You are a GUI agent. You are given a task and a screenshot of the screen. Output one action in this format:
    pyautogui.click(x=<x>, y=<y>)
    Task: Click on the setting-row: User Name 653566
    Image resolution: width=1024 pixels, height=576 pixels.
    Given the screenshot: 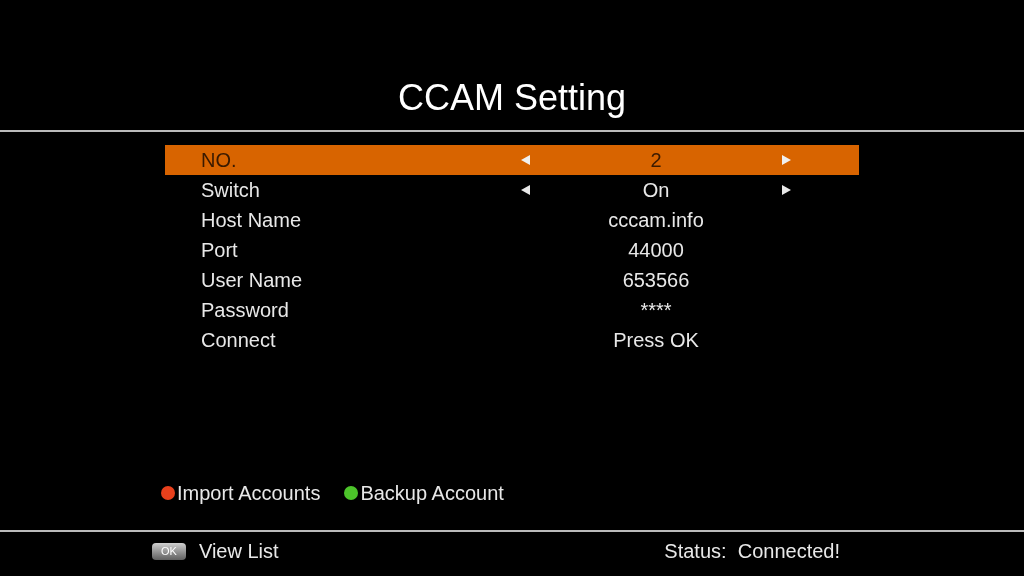 What is the action you would take?
    pyautogui.click(x=512, y=280)
    